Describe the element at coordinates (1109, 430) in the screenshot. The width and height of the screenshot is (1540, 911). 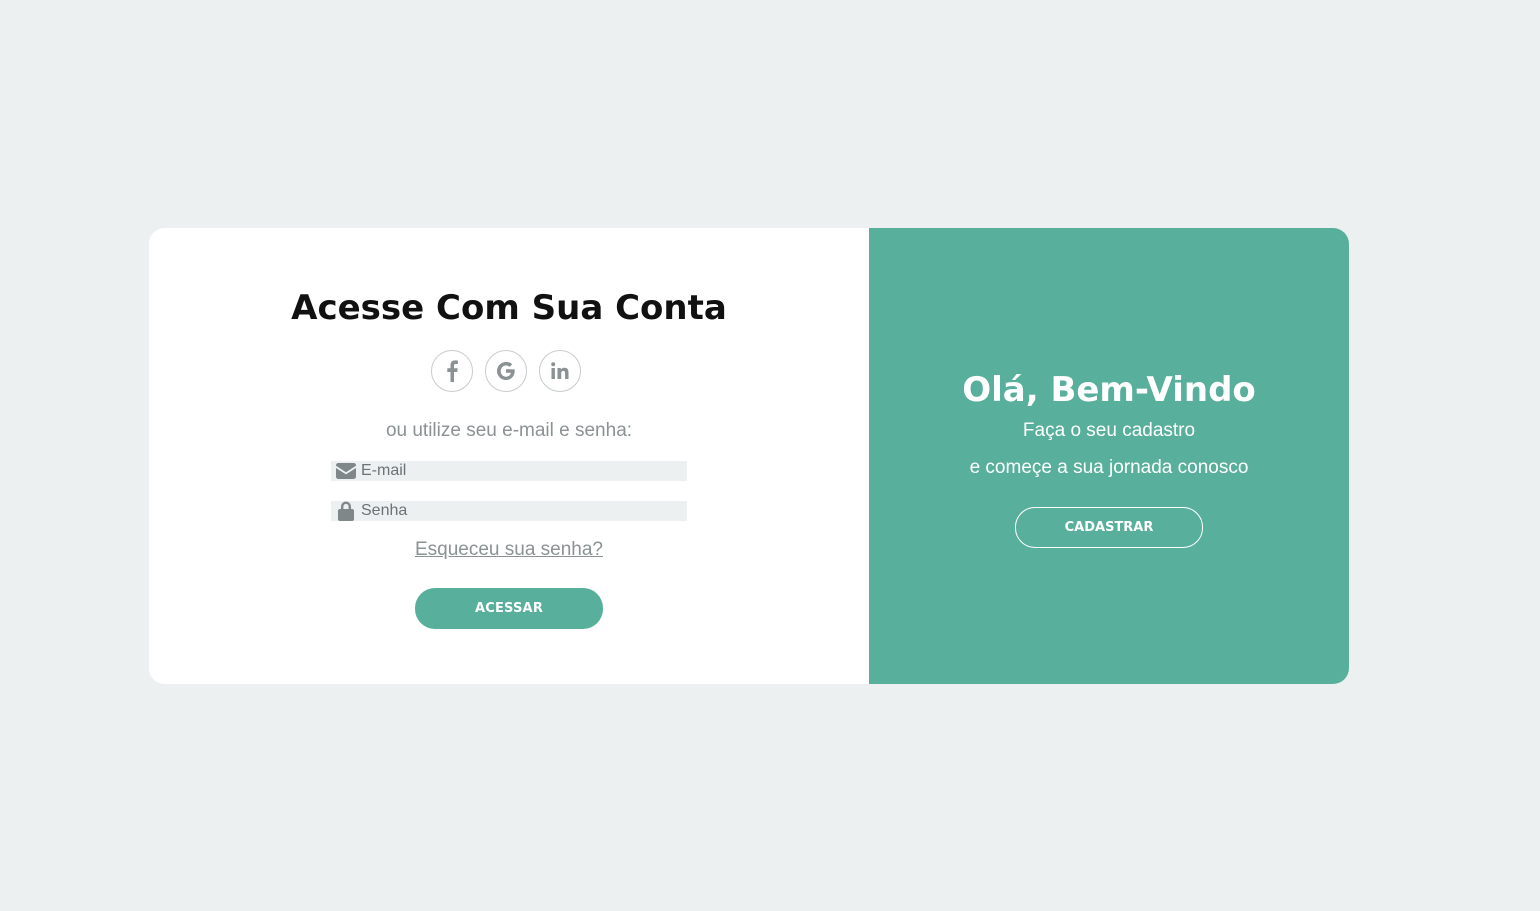
I see `welcome-line-1: Faça o seu cadastro` at that location.